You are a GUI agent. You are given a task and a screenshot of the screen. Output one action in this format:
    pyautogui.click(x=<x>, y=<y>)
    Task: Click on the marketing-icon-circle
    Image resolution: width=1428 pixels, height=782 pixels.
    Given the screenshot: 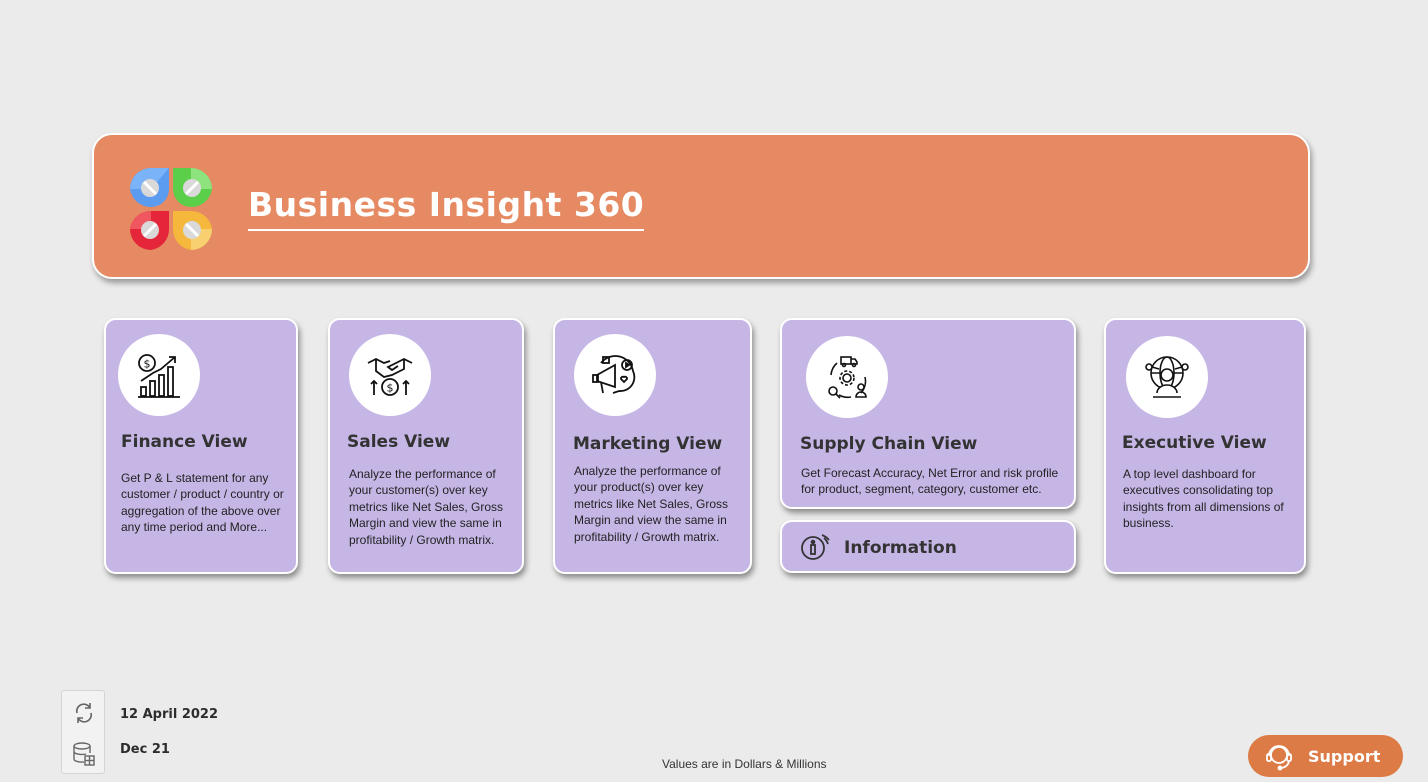 What is the action you would take?
    pyautogui.click(x=615, y=375)
    